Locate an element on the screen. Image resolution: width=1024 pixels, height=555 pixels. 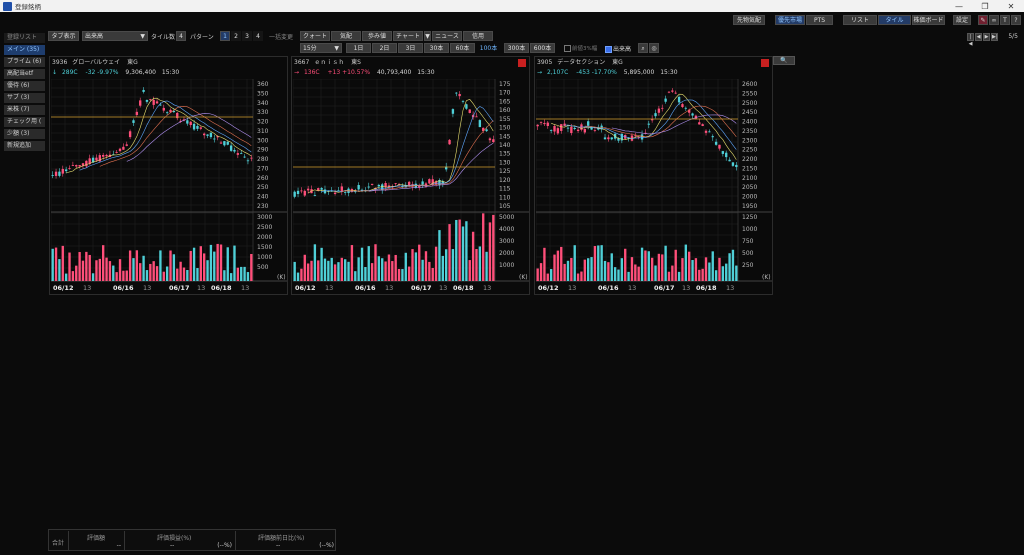
price-axis-tick: 145 is located at coordinates (505, 136).